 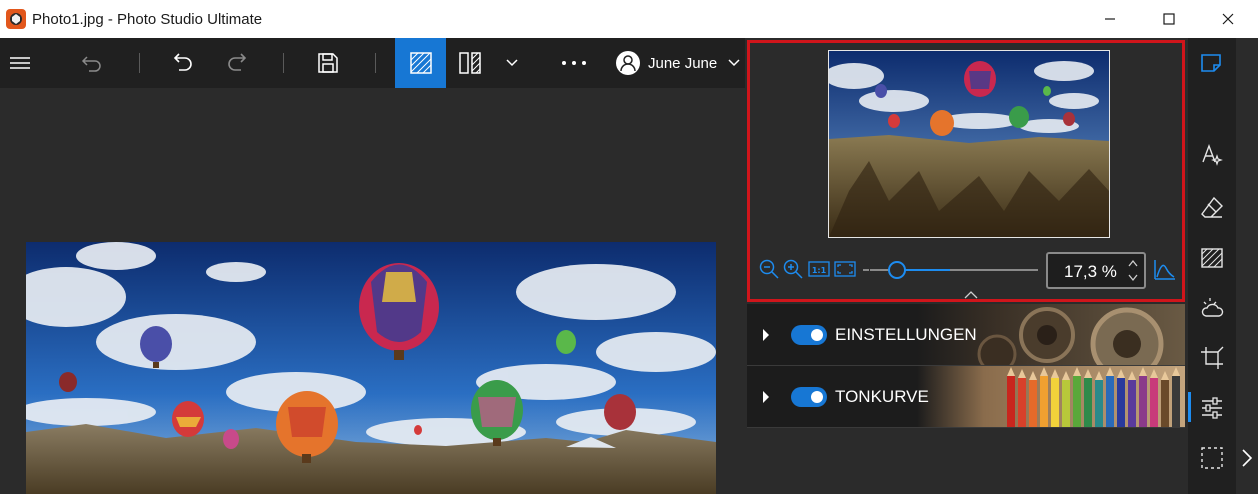 I want to click on effects-tool-button, so click(x=1212, y=156).